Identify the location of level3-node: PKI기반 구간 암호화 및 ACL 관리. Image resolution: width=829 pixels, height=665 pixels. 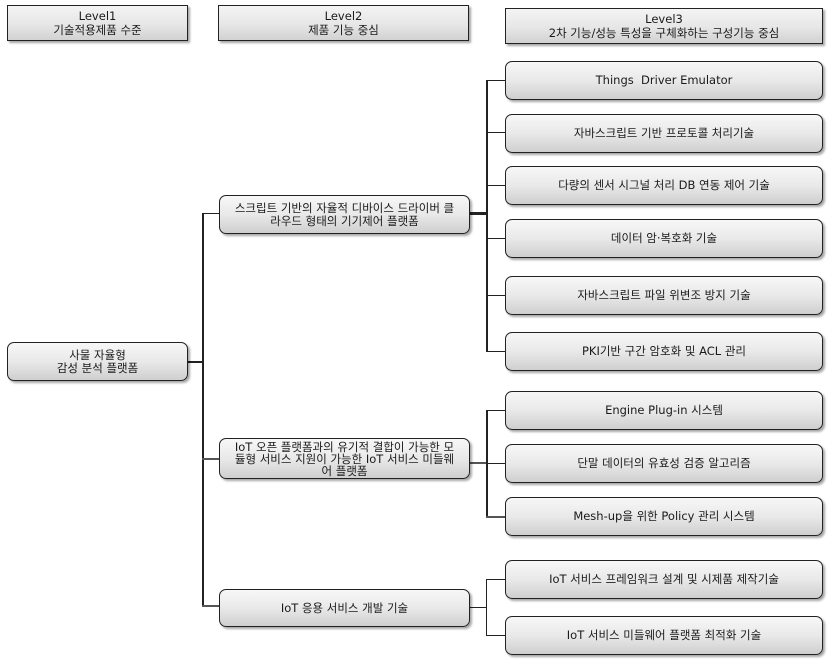
(664, 351).